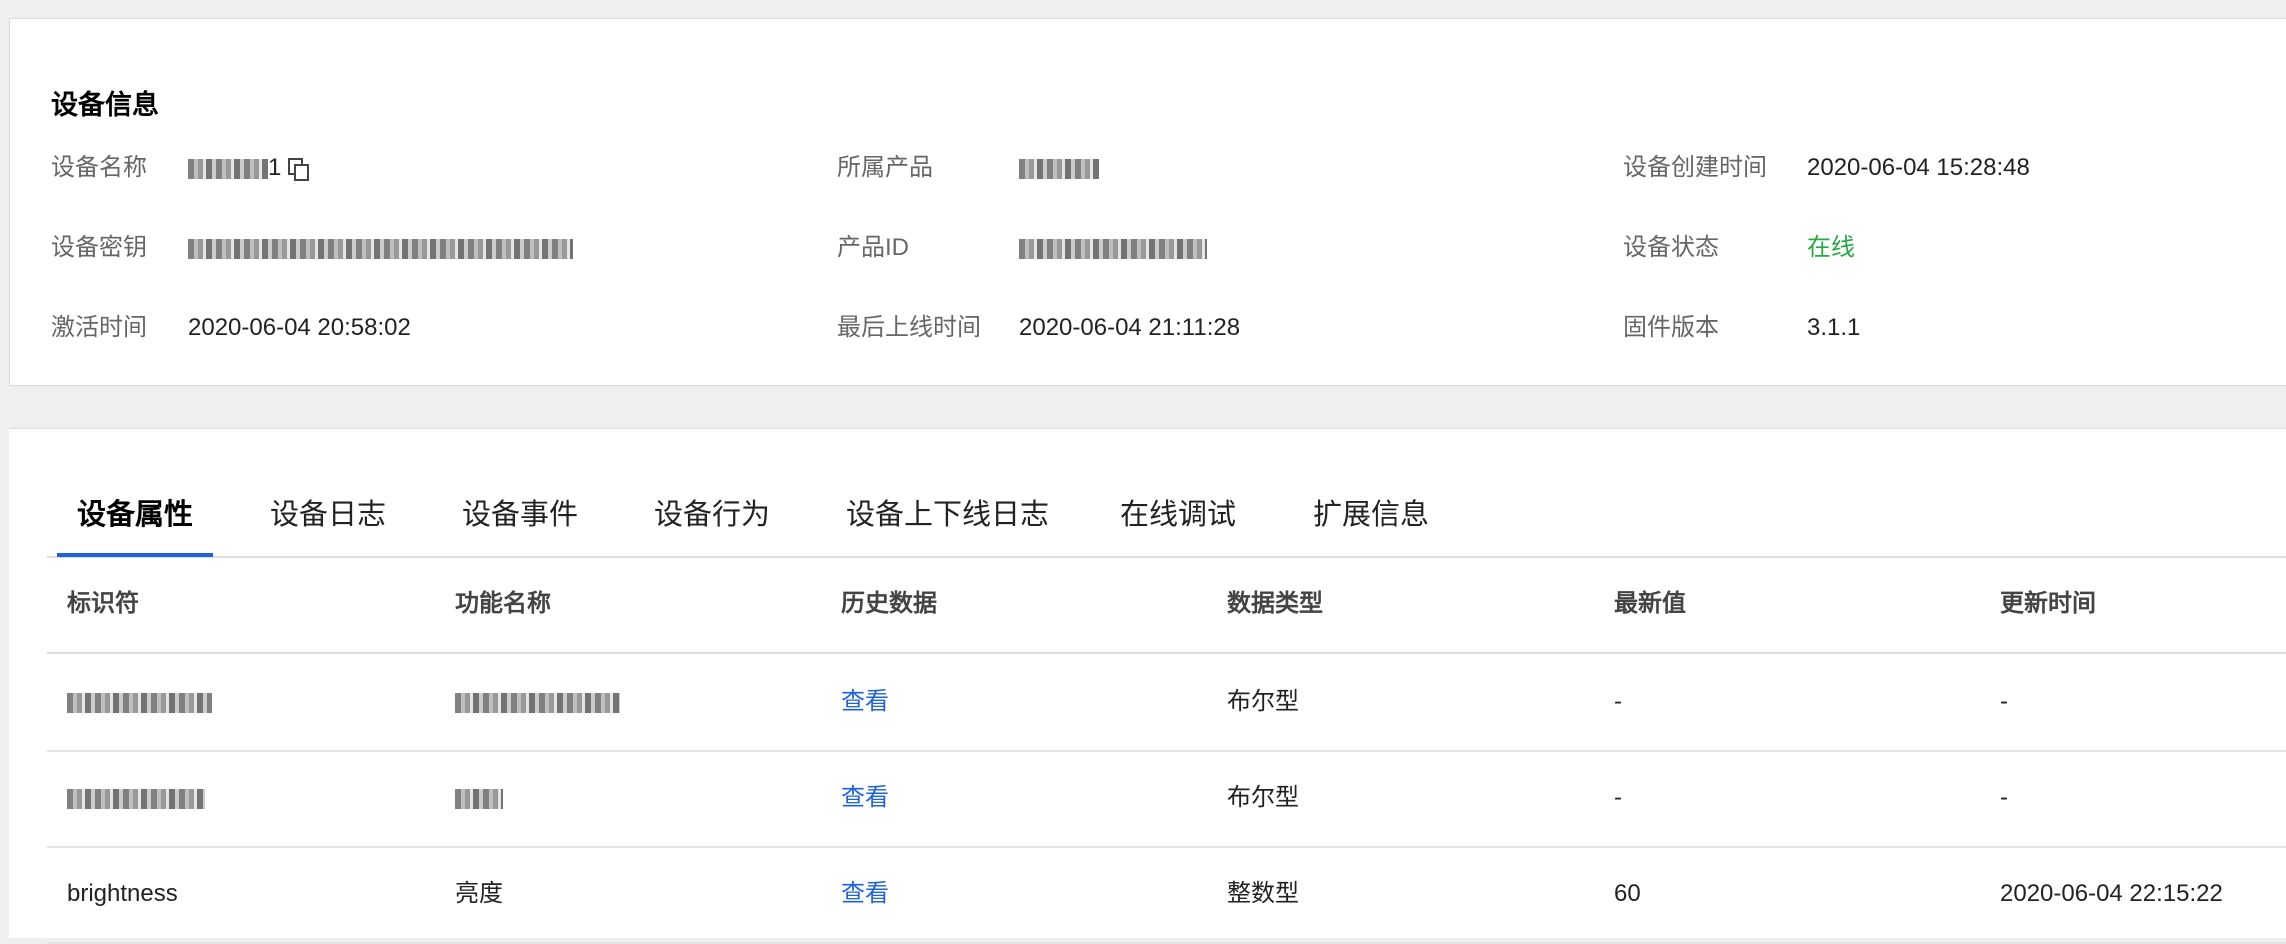 This screenshot has width=2286, height=944. What do you see at coordinates (712, 513) in the screenshot?
I see `tab-device-actions: 设备行为` at bounding box center [712, 513].